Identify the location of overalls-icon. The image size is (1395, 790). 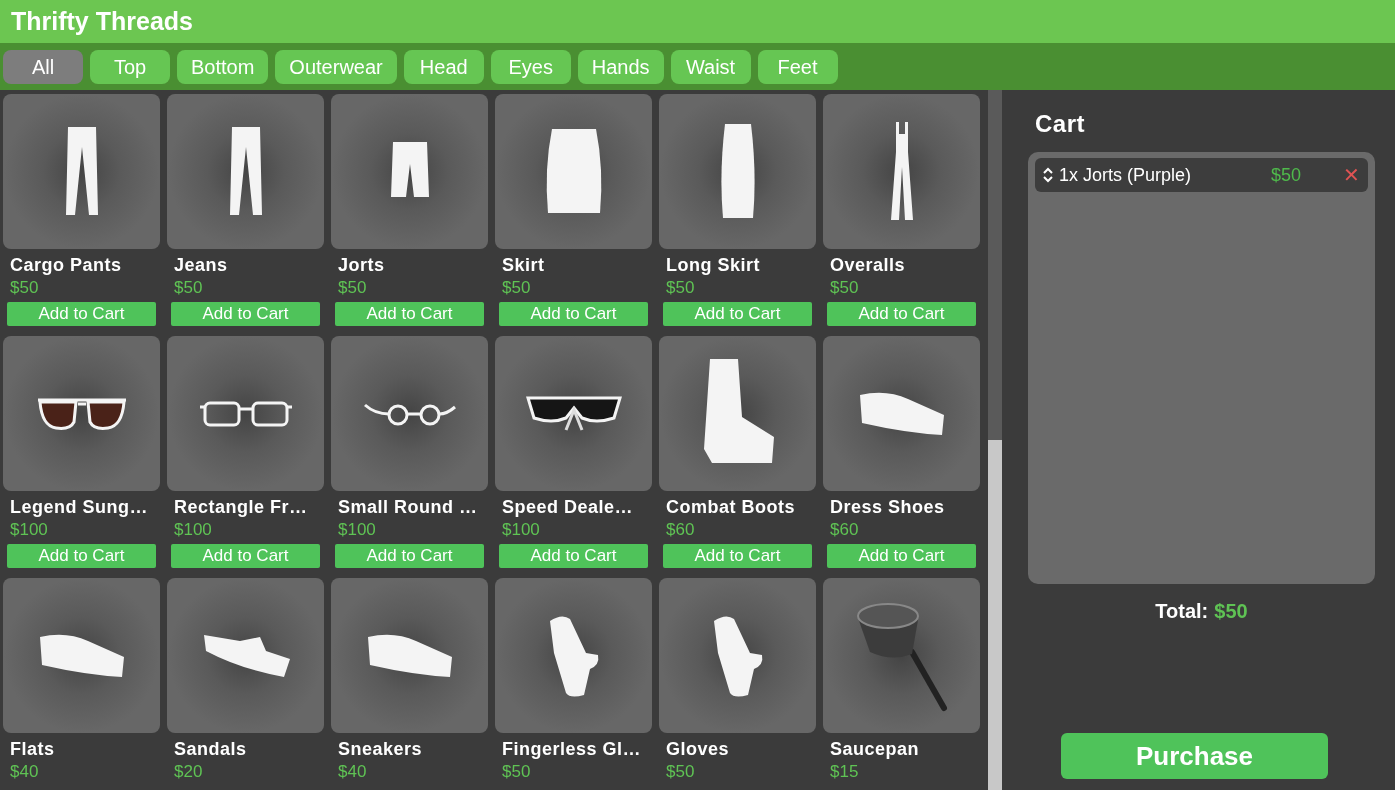
(901, 171).